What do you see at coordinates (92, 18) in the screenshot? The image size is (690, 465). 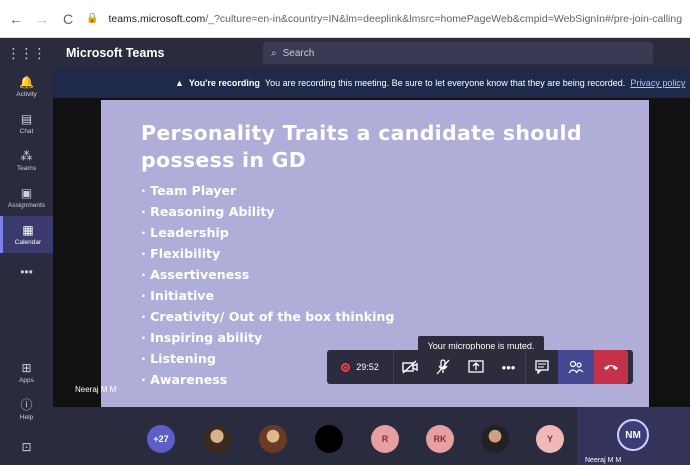 I see `lock-icon: 🔒` at bounding box center [92, 18].